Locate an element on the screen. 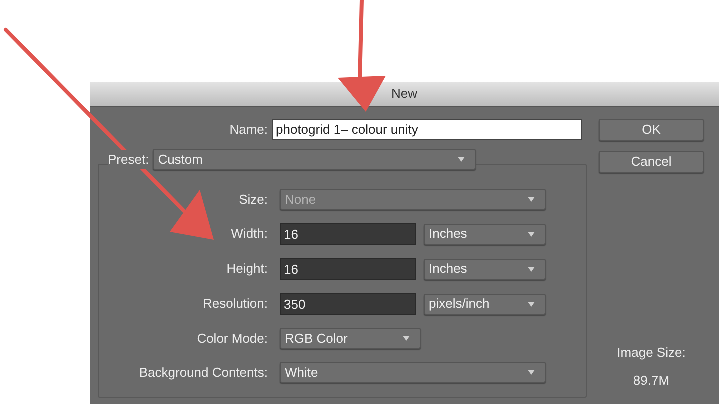 The width and height of the screenshot is (719, 404). field-label: Background Contents: is located at coordinates (203, 373).